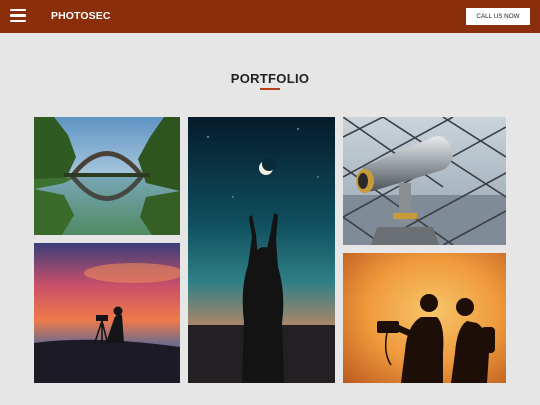 This screenshot has height=405, width=540. What do you see at coordinates (270, 89) in the screenshot?
I see `title-underline` at bounding box center [270, 89].